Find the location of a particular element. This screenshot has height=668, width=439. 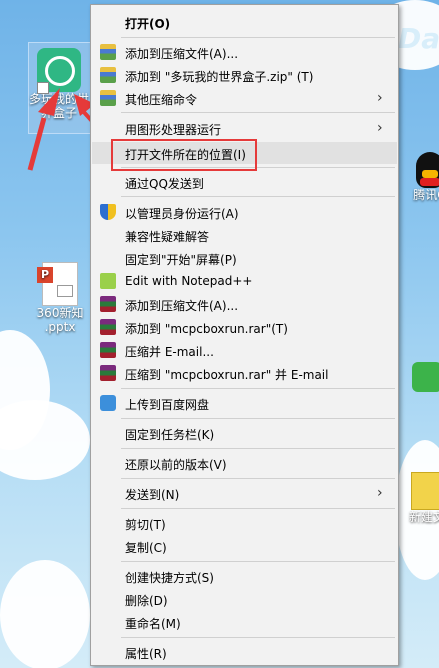

menu-item-create-shortcut: 创建快捷方式(S) is located at coordinates (244, 576).